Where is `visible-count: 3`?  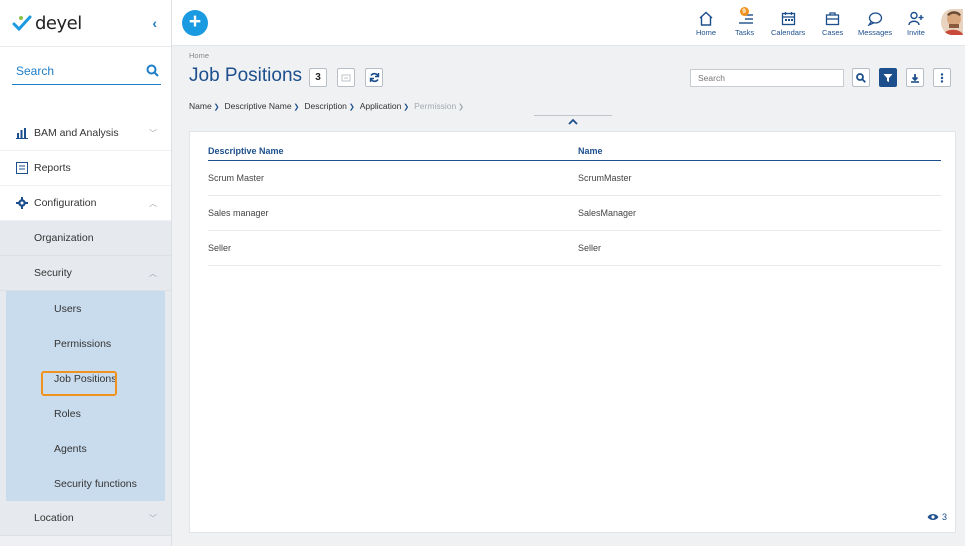 visible-count: 3 is located at coordinates (937, 517).